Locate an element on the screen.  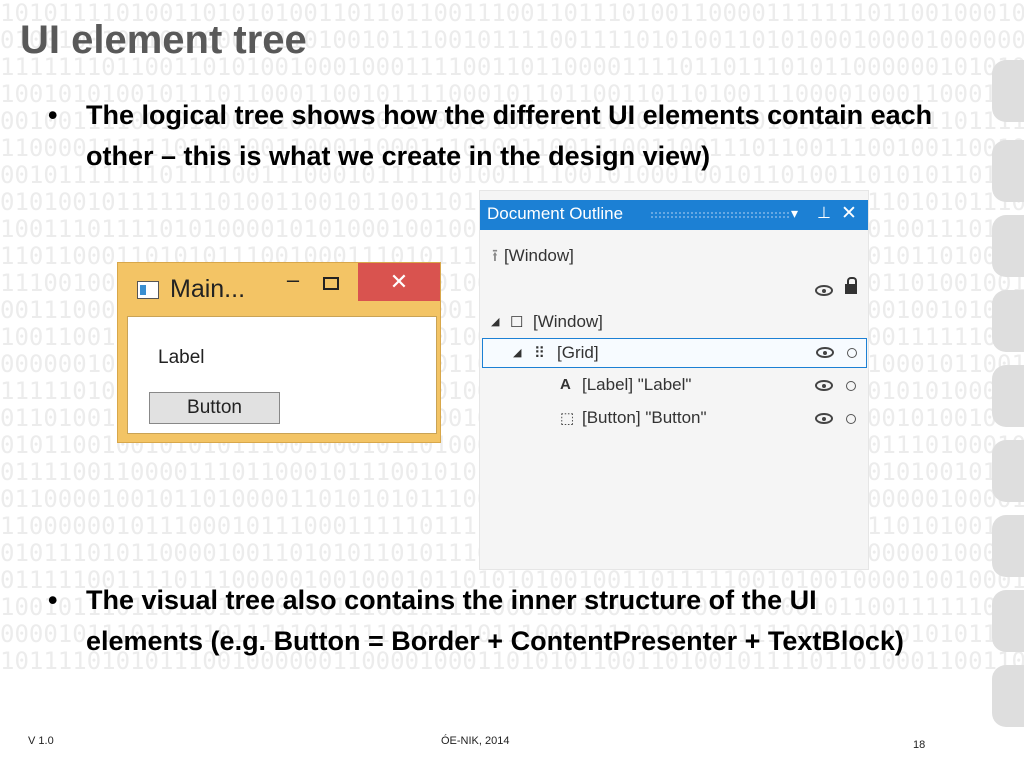
up-arrow-icon: ⭱ is located at coordinates (495, 255).